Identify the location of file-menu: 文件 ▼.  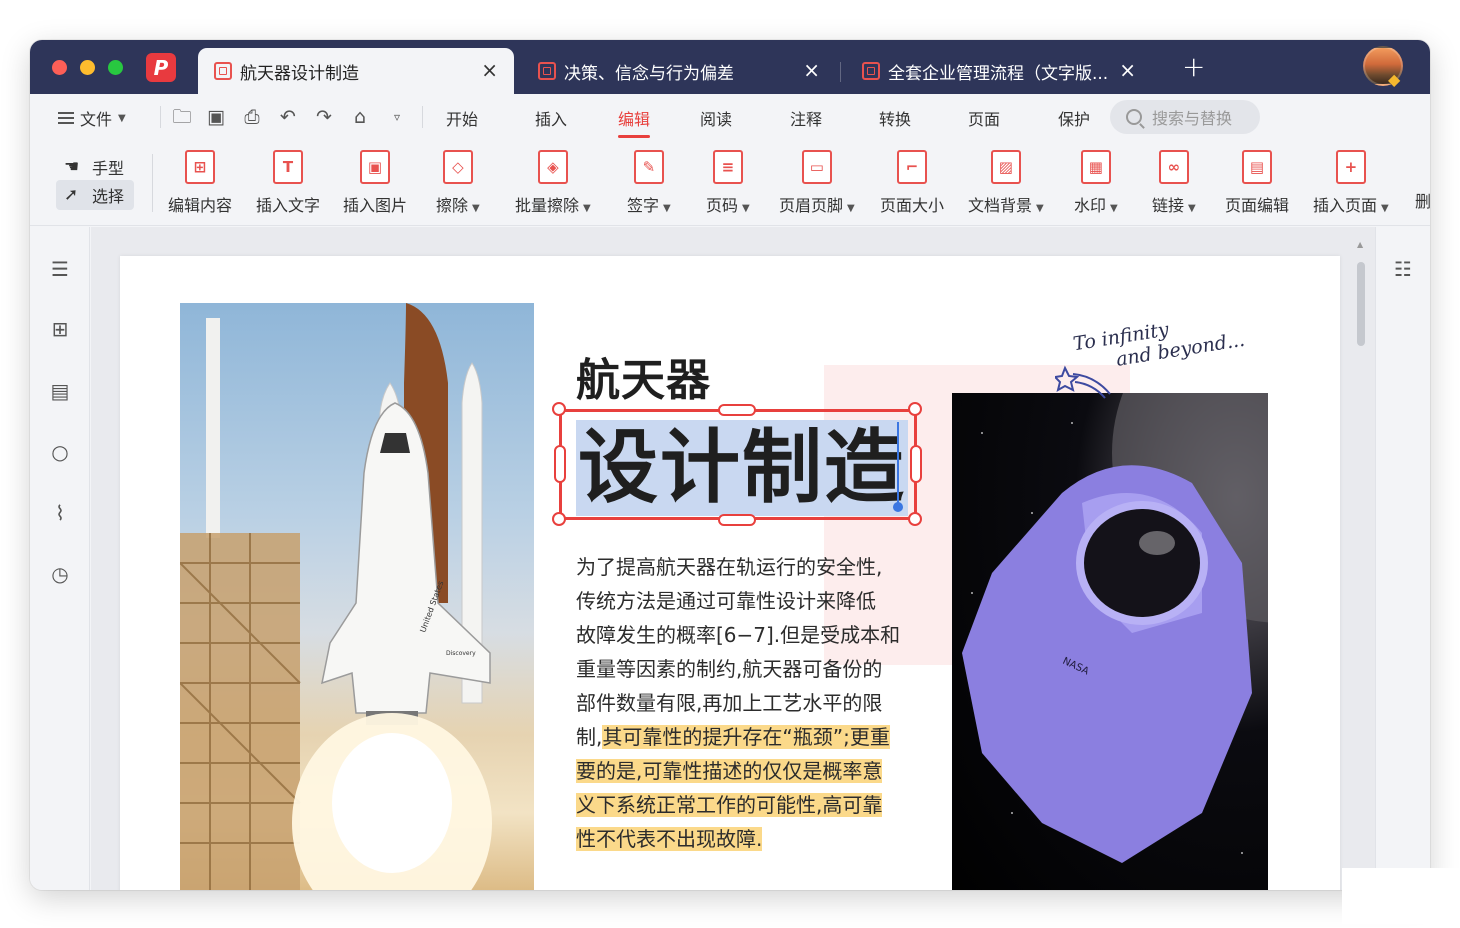
(92, 118).